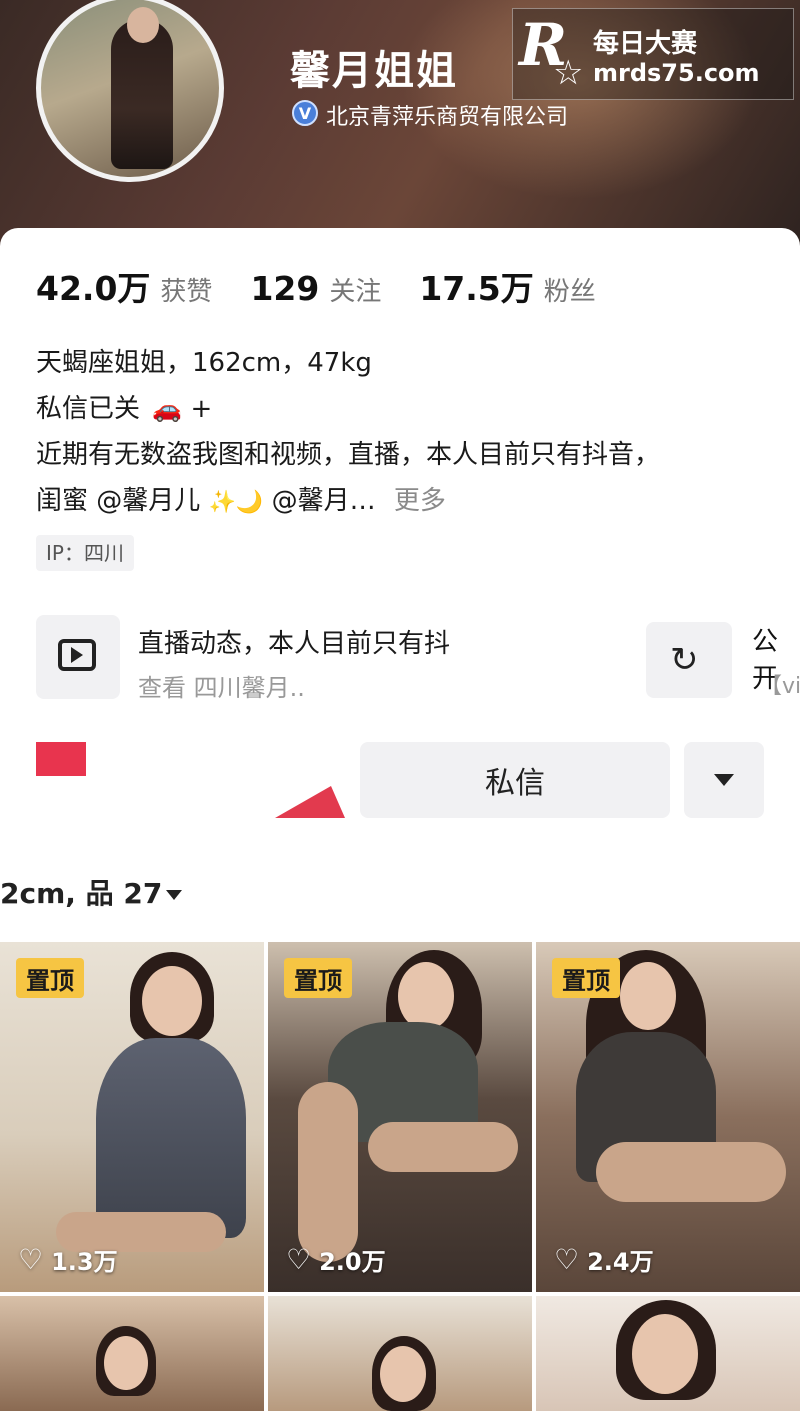 The width and height of the screenshot is (800, 1411). What do you see at coordinates (676, 73) in the screenshot?
I see `watermark-url: mrds75.com` at bounding box center [676, 73].